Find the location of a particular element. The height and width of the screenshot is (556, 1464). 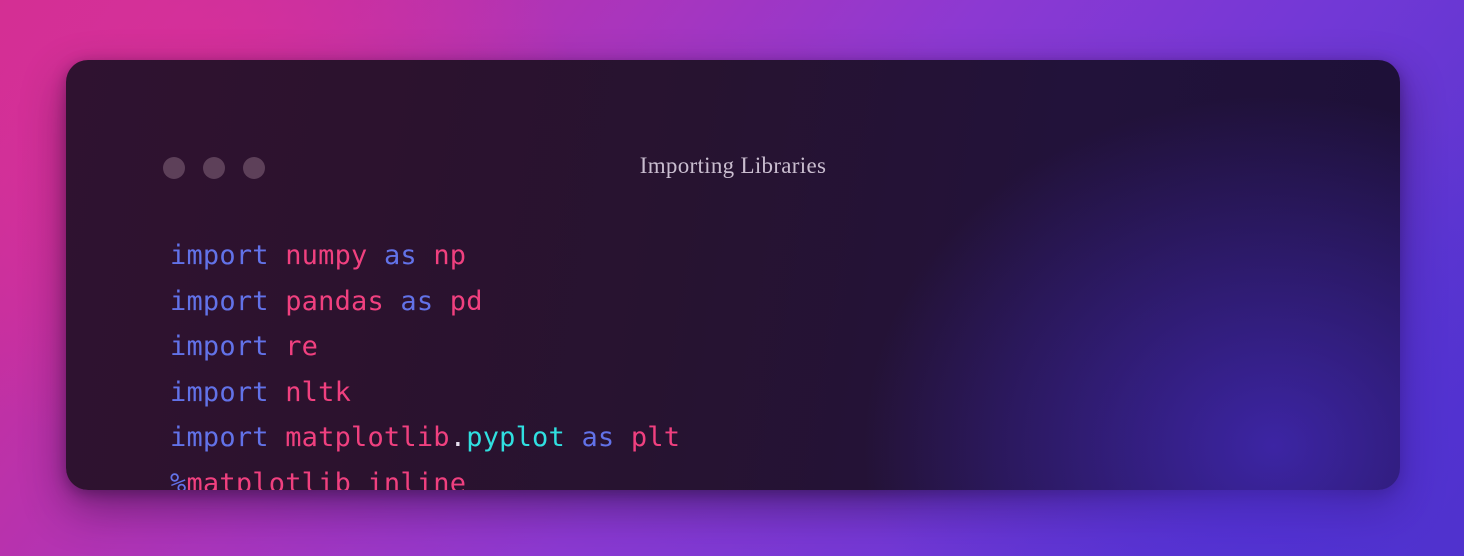

code-line: import nltk is located at coordinates (425, 393).